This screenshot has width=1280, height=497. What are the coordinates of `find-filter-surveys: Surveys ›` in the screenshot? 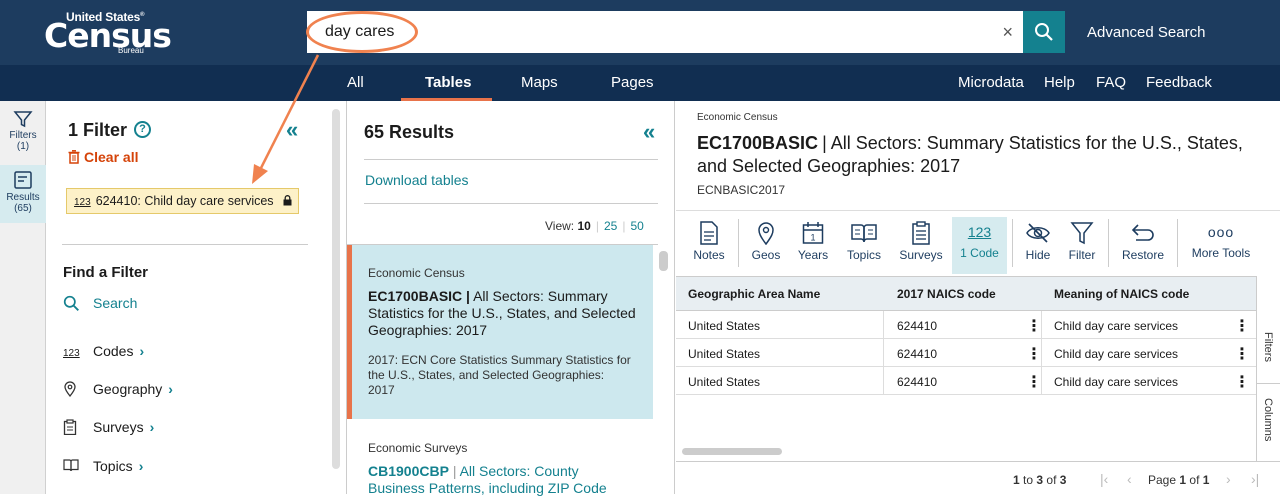 It's located at (108, 428).